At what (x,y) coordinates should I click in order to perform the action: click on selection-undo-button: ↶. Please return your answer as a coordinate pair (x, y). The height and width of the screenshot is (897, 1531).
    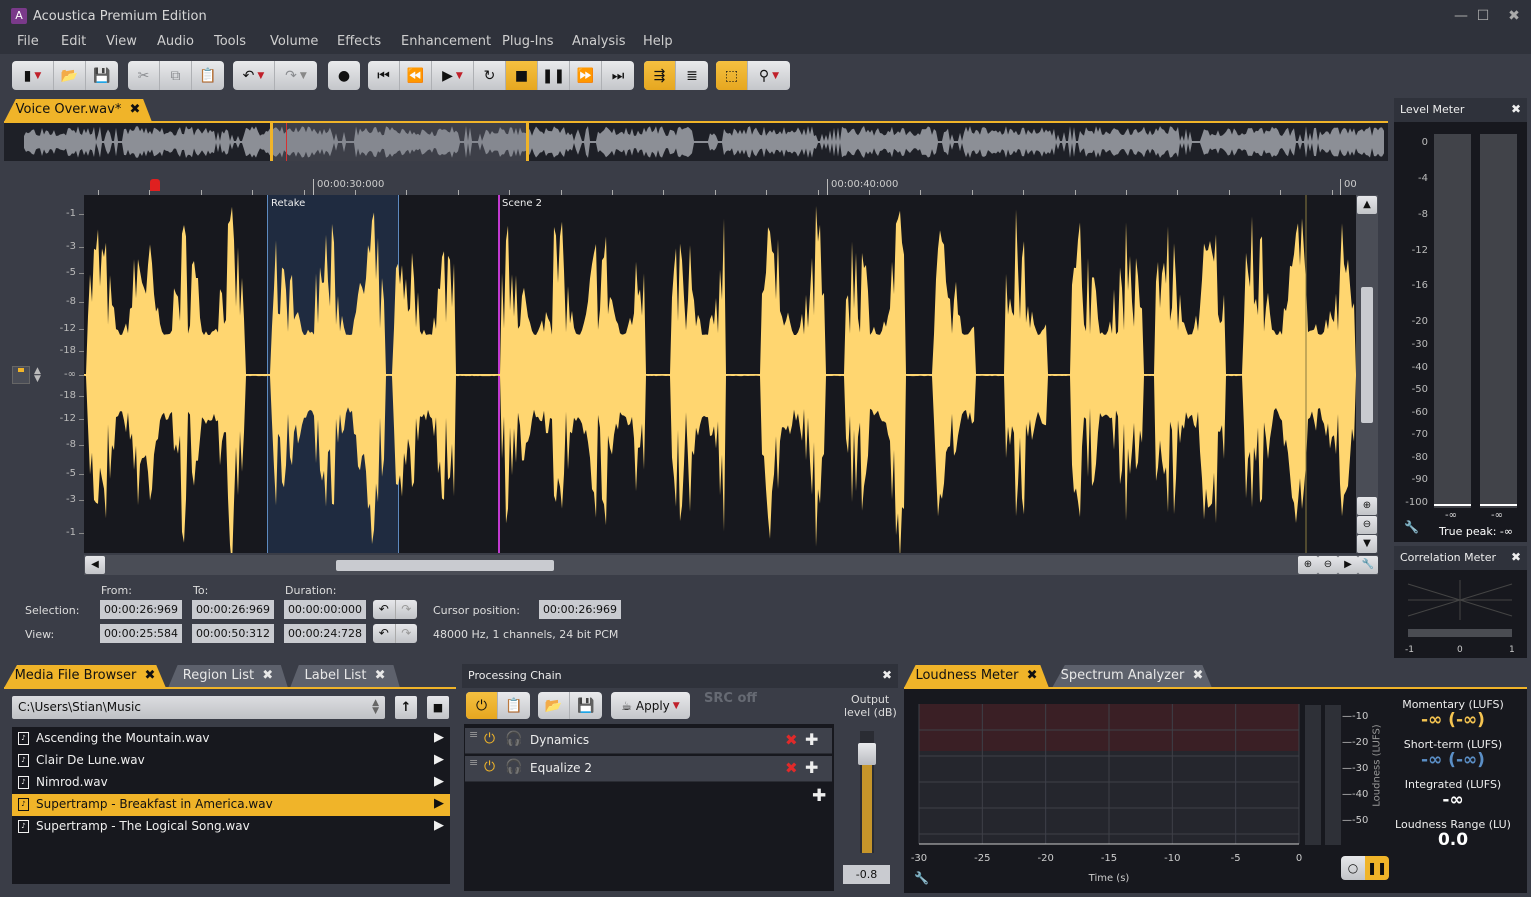
    Looking at the image, I should click on (384, 609).